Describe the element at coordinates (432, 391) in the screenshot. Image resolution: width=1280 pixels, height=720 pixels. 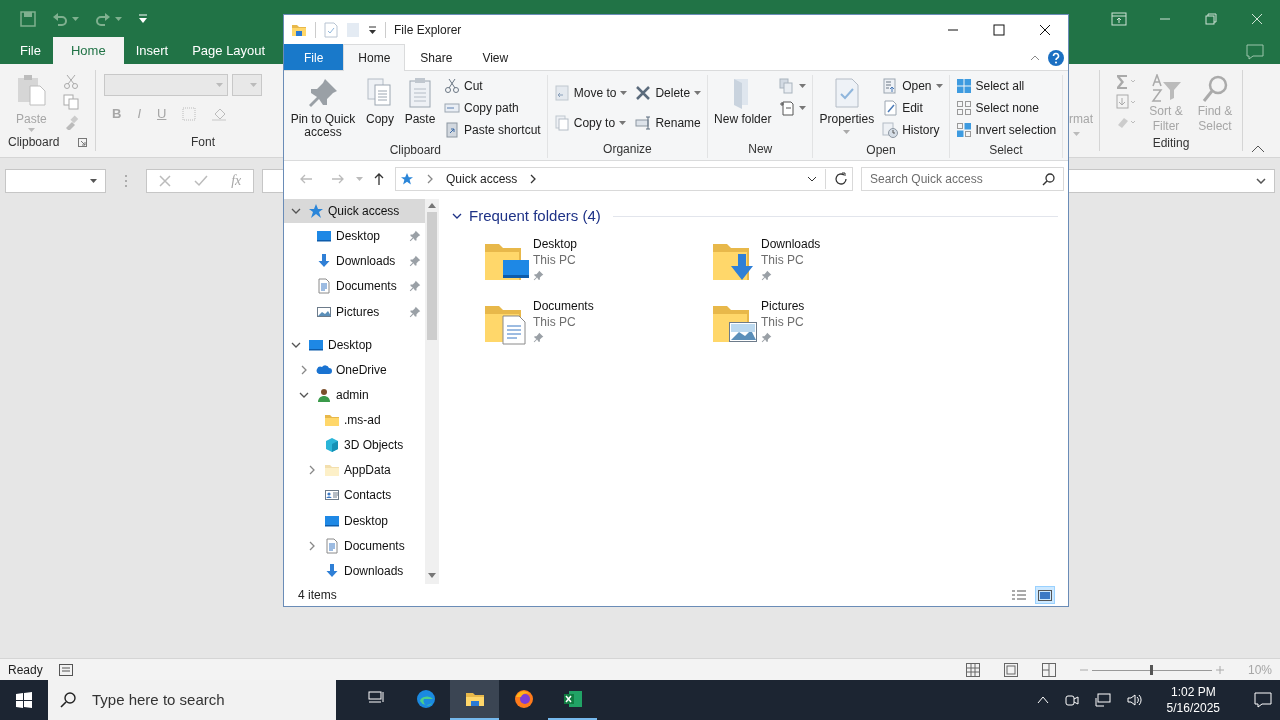
I see `scrollbar` at that location.